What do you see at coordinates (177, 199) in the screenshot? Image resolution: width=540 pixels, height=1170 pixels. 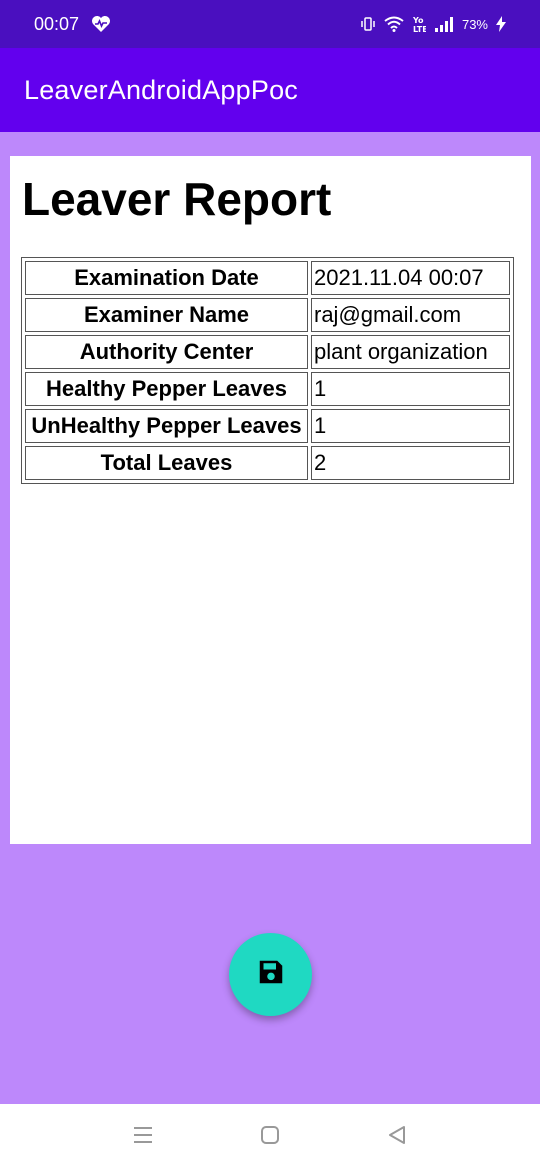 I see `report-title: Leaver Report` at bounding box center [177, 199].